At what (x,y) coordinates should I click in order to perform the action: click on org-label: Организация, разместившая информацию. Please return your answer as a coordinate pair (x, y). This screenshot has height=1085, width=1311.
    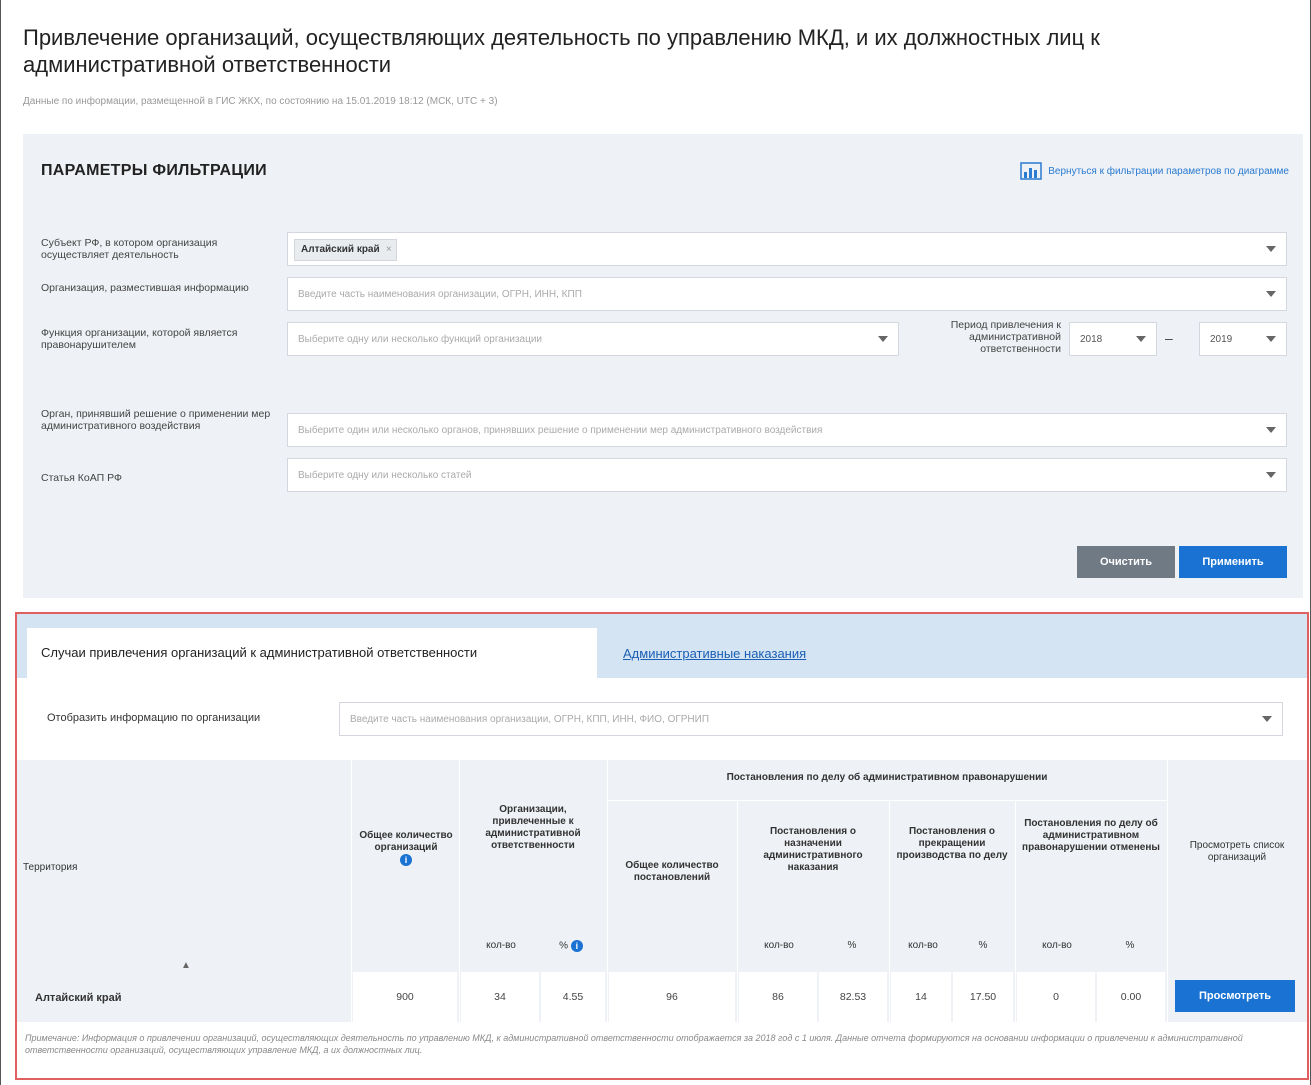
    Looking at the image, I should click on (145, 288).